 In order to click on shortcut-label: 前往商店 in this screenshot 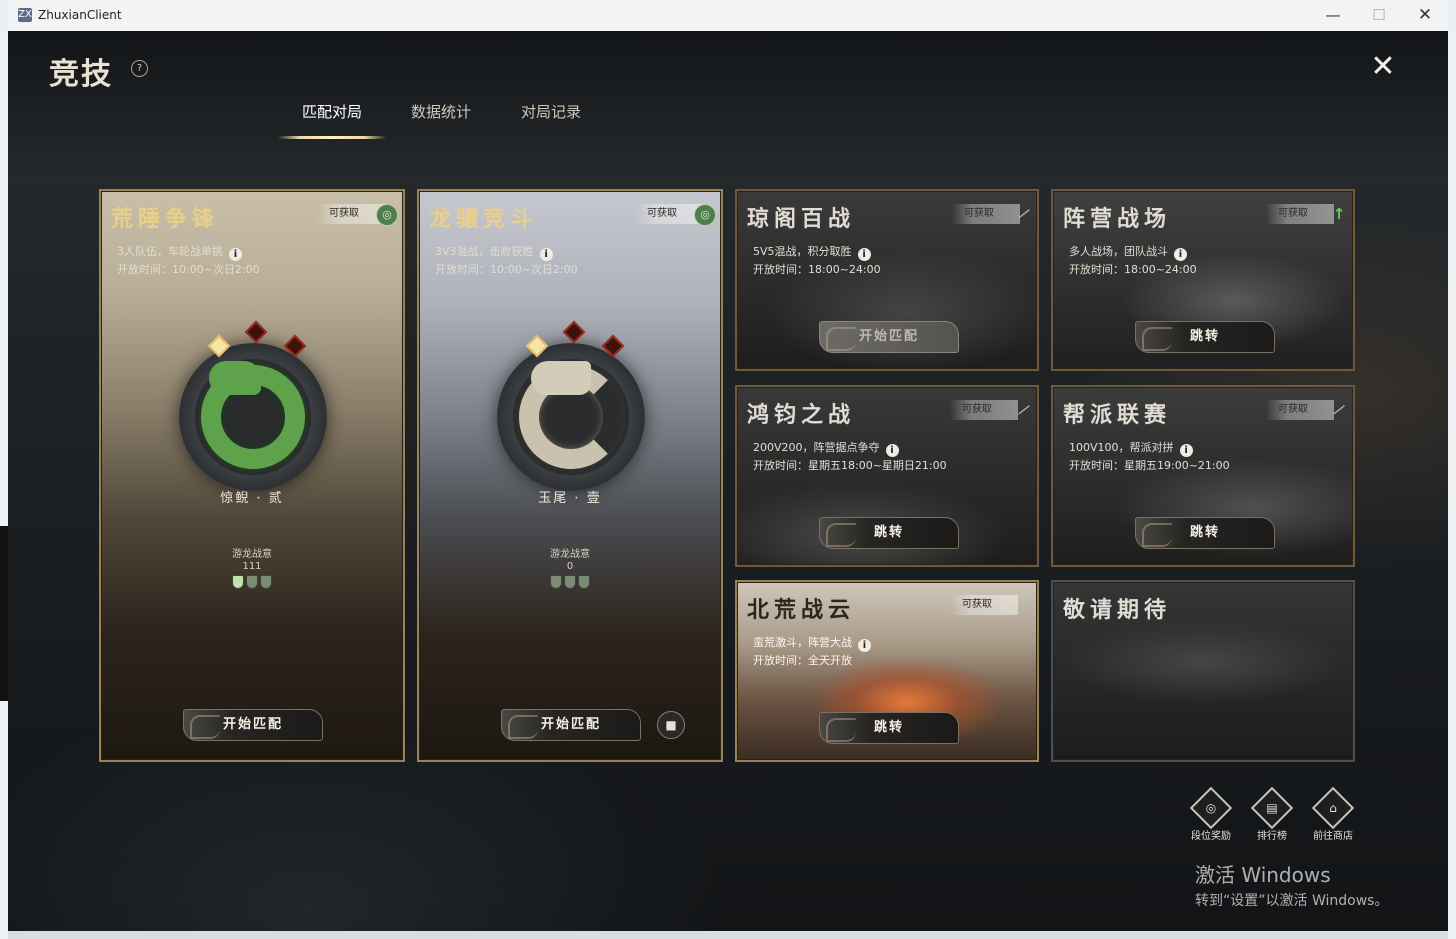, I will do `click(1333, 836)`.